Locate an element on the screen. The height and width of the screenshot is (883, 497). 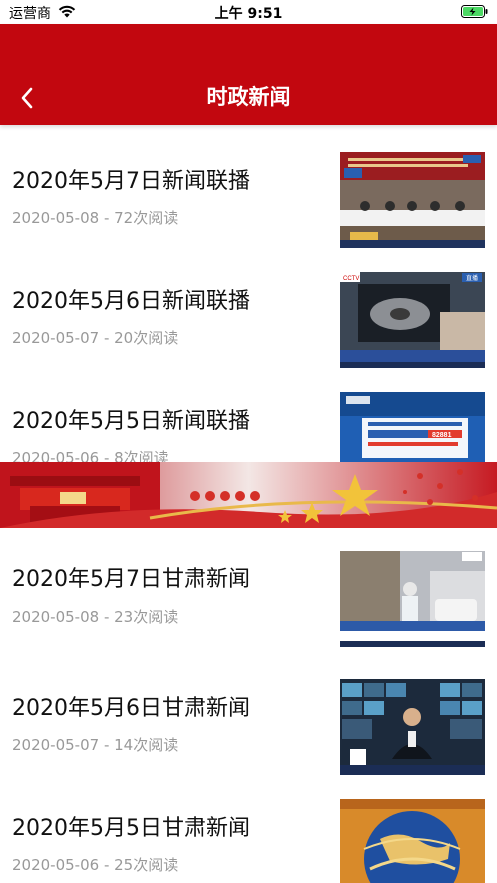
news-thumbnail: 82881 is located at coordinates (412, 427).